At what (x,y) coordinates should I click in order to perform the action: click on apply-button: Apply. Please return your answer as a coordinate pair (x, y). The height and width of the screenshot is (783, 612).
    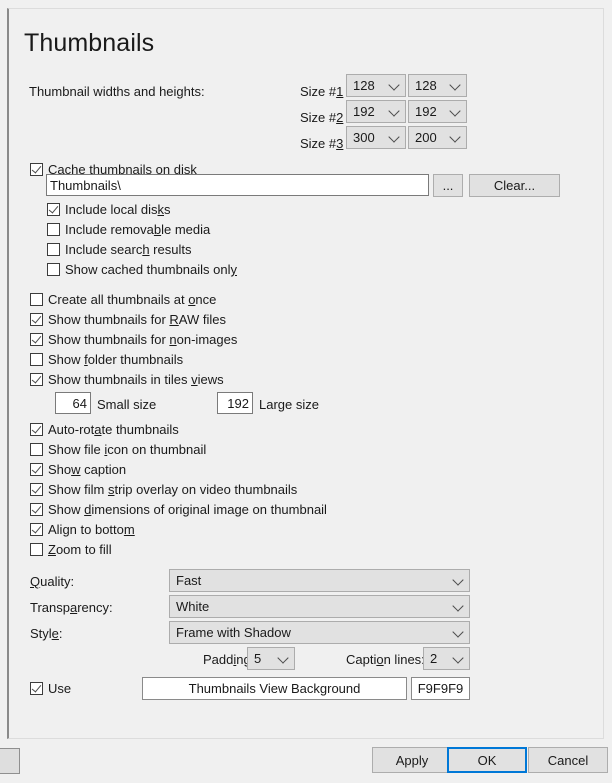
    Looking at the image, I should click on (412, 760).